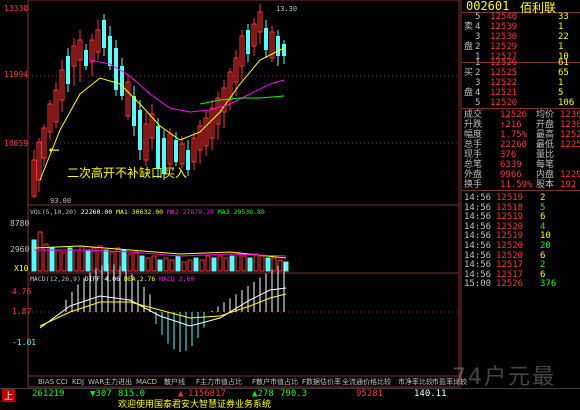 The height and width of the screenshot is (410, 580). Describe the element at coordinates (366, 382) in the screenshot. I see `indicator-tab: 全流通价格比较` at that location.